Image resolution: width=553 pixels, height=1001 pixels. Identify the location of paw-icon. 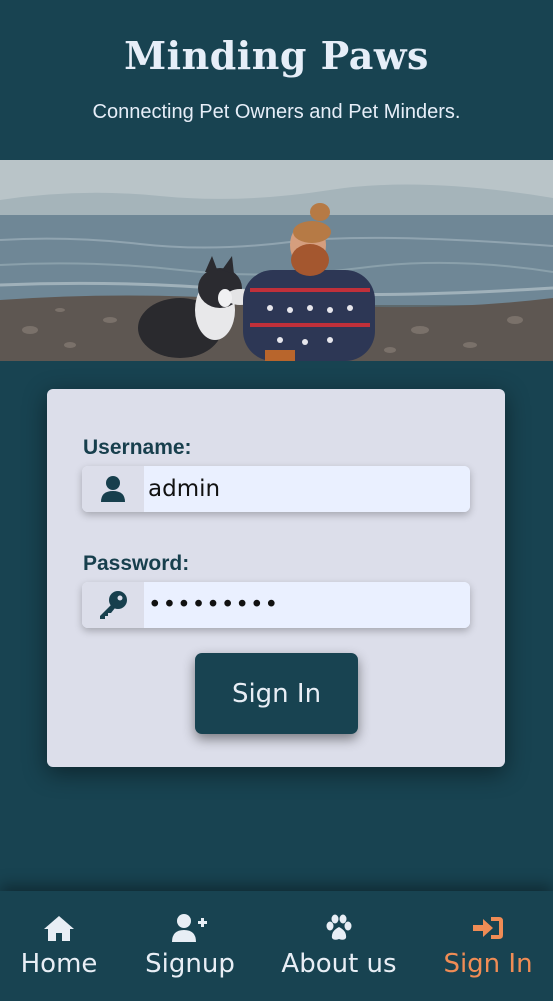
(339, 928).